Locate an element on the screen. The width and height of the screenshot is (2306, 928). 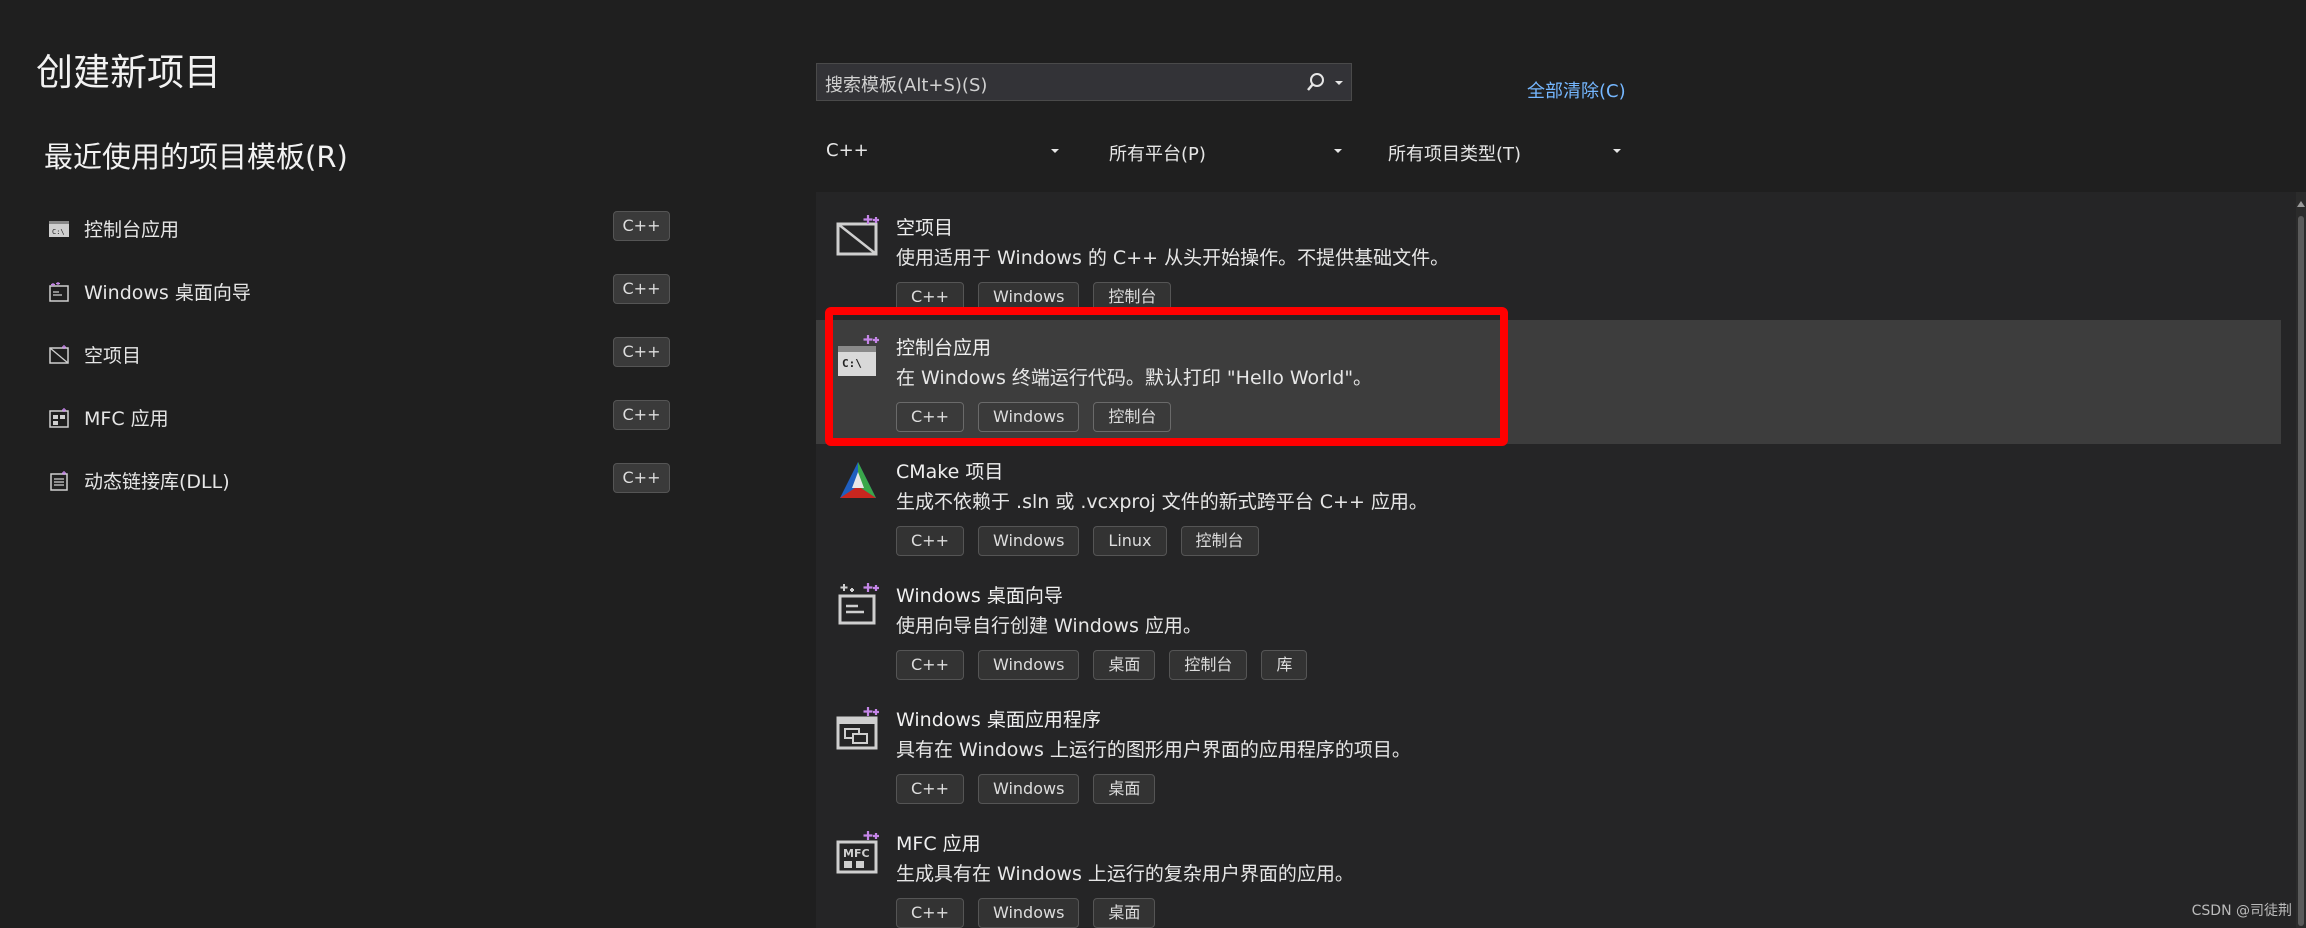
recent-item-desktop-wizard: Windows 桌面向导 C++ is located at coordinates (359, 292).